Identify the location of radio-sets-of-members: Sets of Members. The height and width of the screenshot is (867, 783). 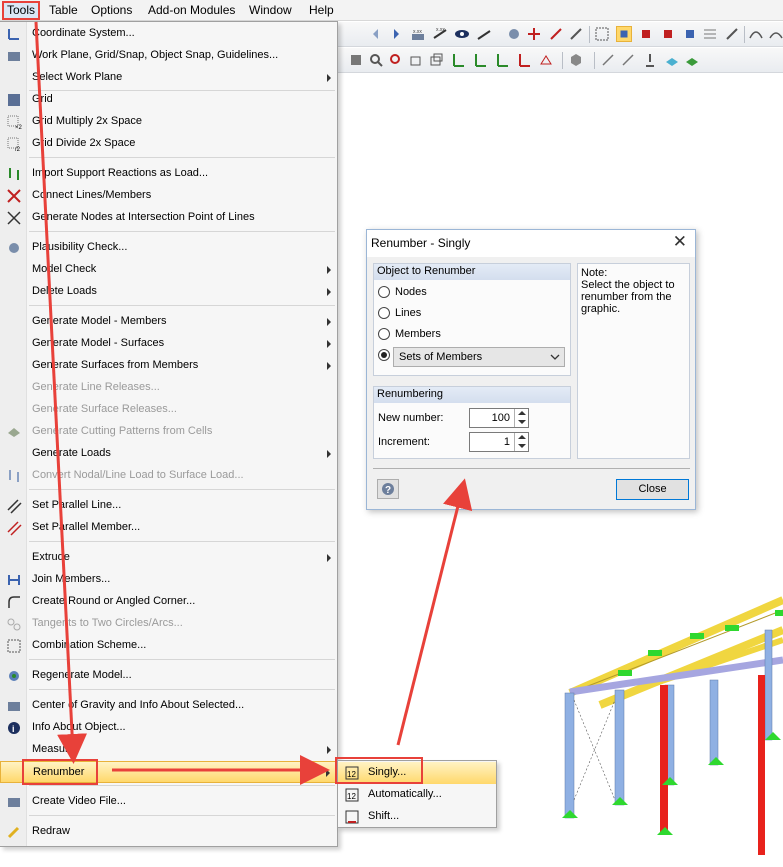
(473, 357).